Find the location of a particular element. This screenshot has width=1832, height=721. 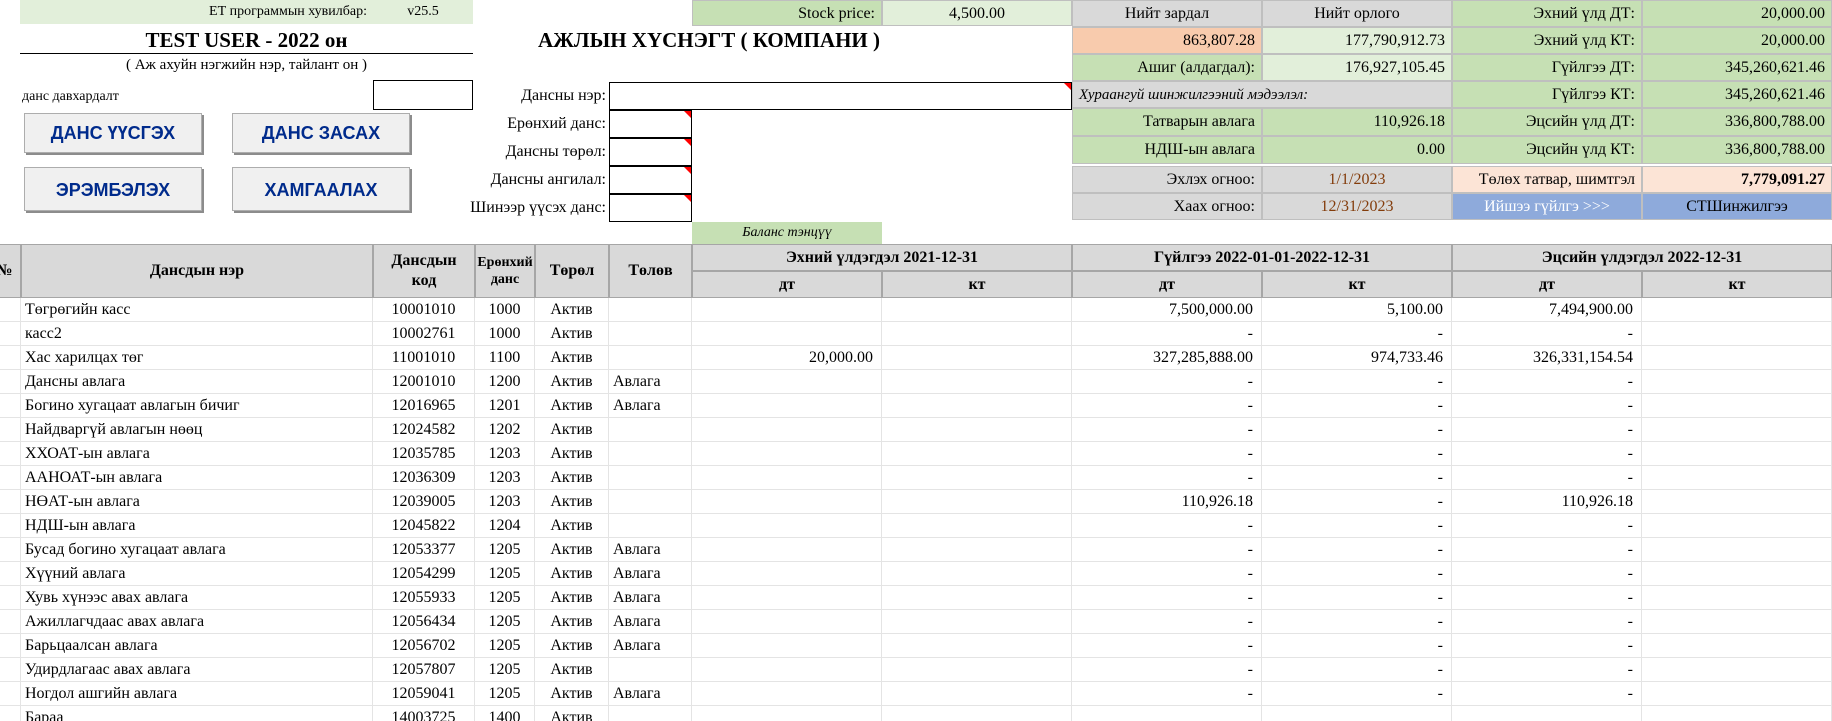

cell-name: Найдваргүй авлагын нөөц is located at coordinates (197, 430).